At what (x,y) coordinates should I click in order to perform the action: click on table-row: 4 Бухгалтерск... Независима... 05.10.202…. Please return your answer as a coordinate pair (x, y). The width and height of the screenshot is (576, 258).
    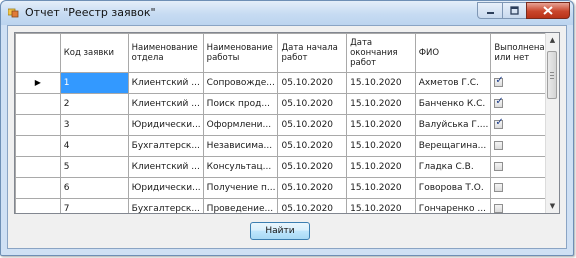
    Looking at the image, I should click on (287, 146).